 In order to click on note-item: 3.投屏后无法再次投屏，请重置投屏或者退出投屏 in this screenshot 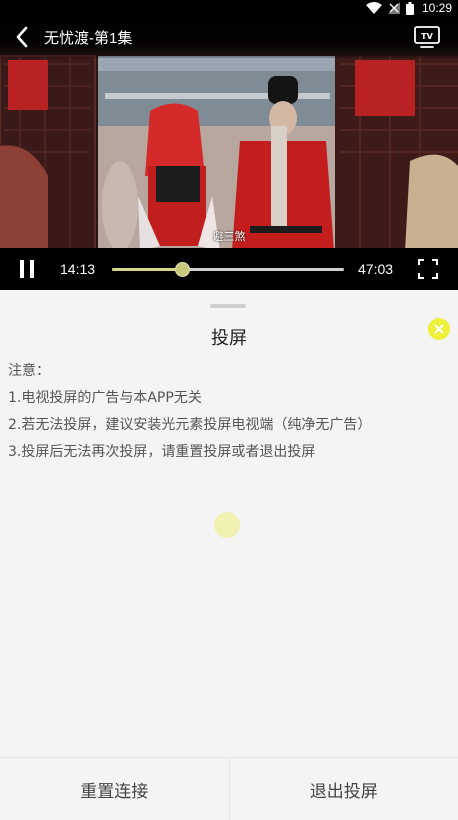, I will do `click(162, 452)`.